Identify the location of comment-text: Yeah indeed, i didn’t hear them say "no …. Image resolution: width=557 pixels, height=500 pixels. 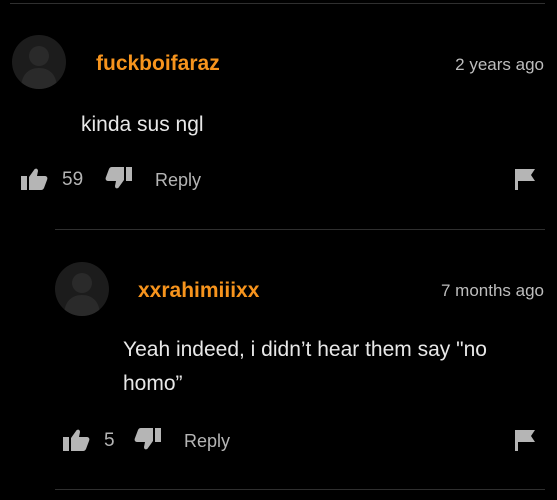
(333, 367).